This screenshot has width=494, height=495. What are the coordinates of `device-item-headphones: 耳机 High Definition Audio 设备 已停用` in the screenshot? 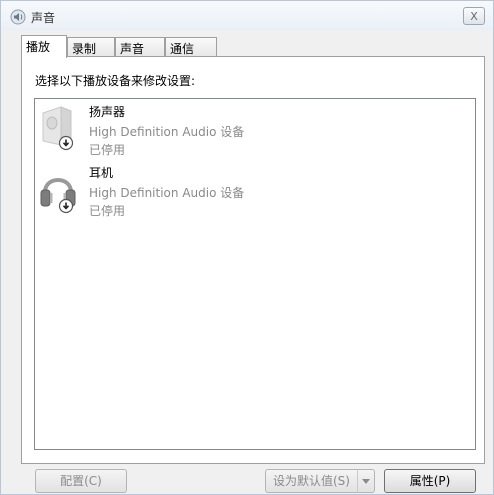 It's located at (255, 192).